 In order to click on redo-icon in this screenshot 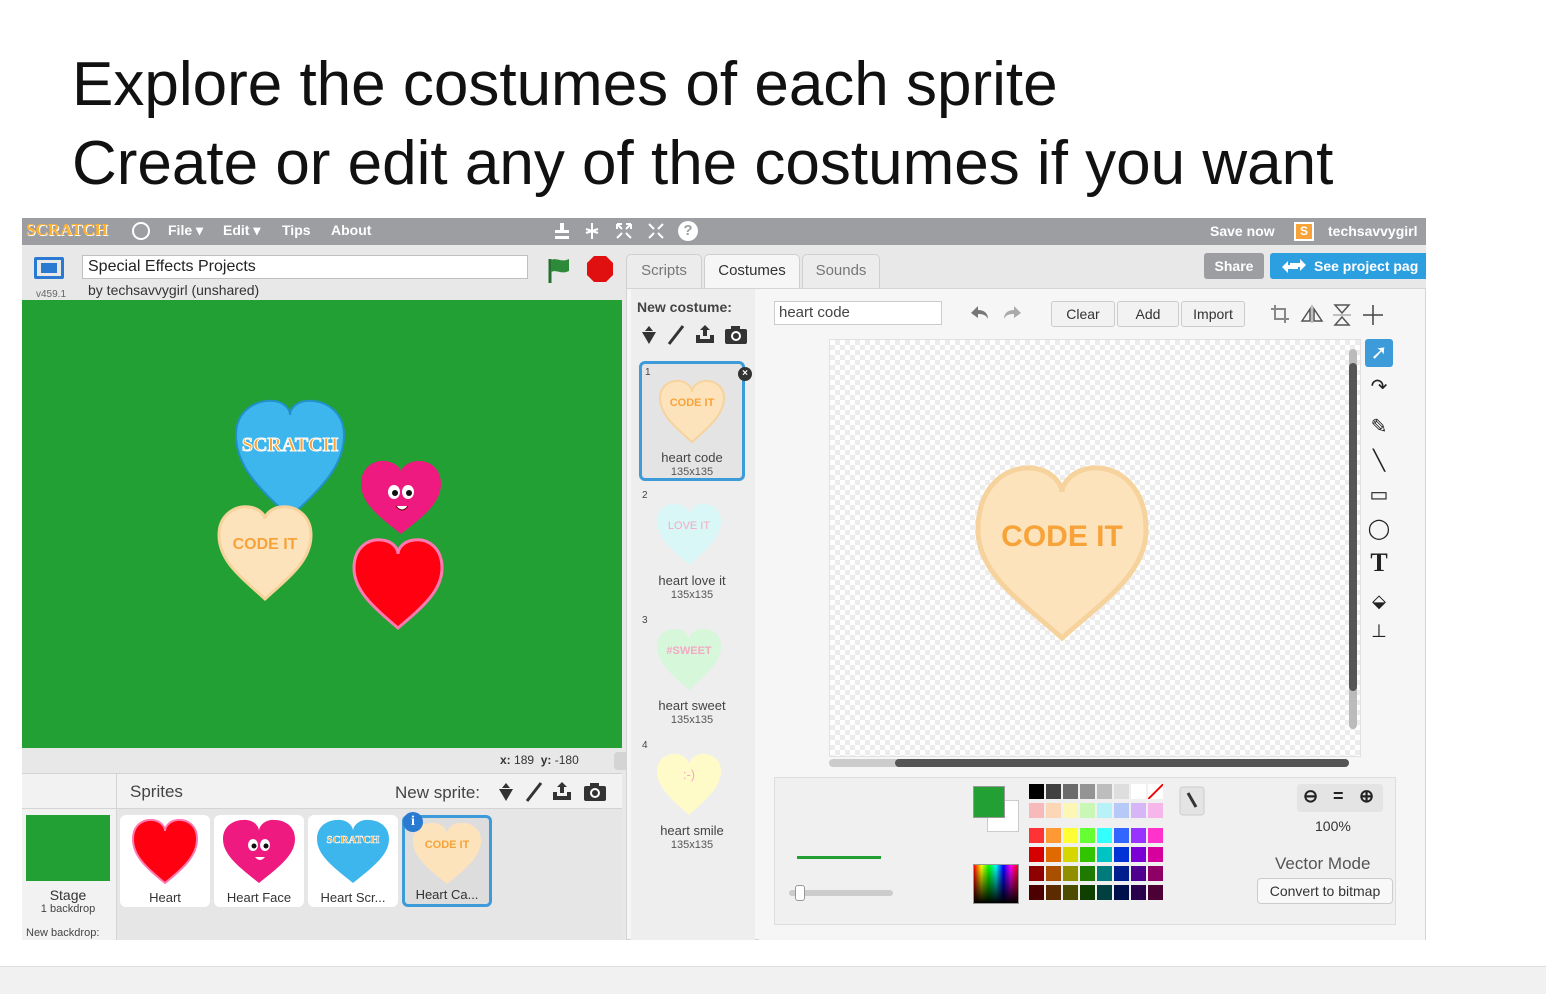, I will do `click(1013, 314)`.